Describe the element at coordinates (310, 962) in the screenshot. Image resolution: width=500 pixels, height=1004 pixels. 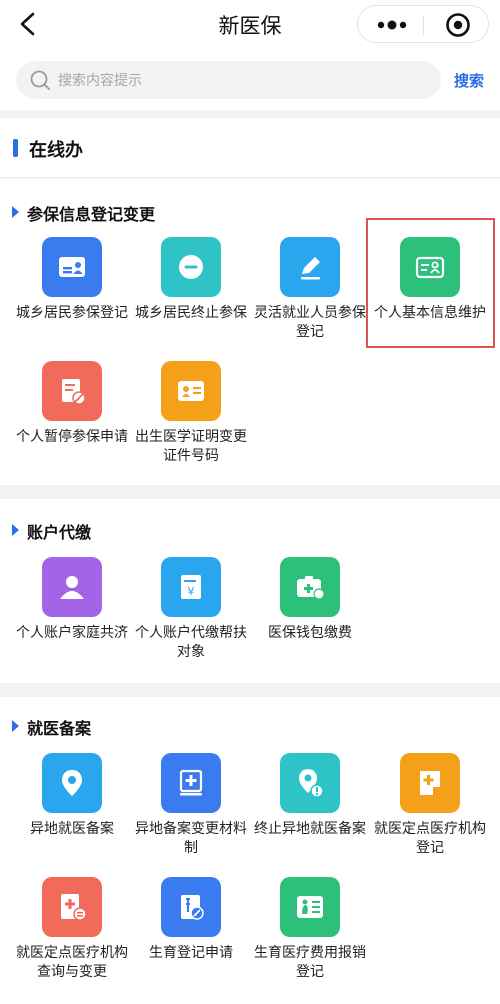
I see `service-label: 生育医疗费用报销登记` at that location.